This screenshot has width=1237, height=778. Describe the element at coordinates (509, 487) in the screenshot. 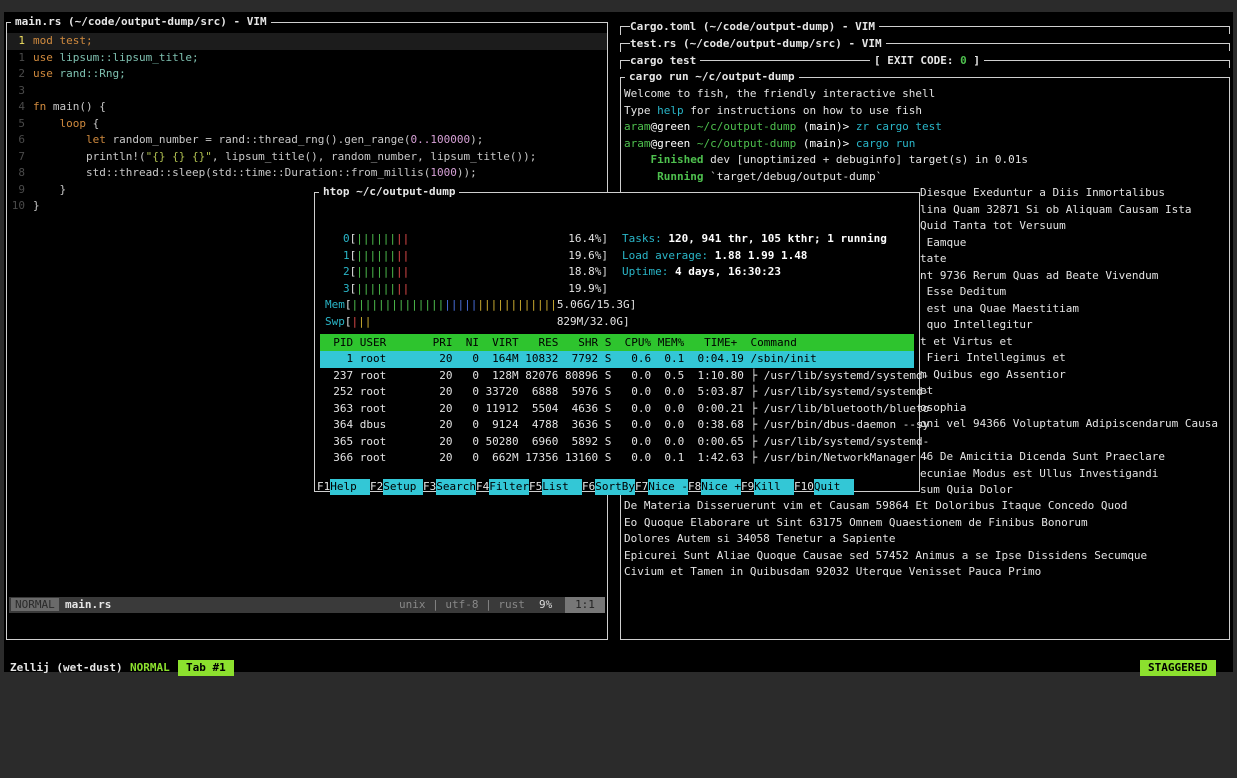

I see `fkey-label: Filter` at that location.